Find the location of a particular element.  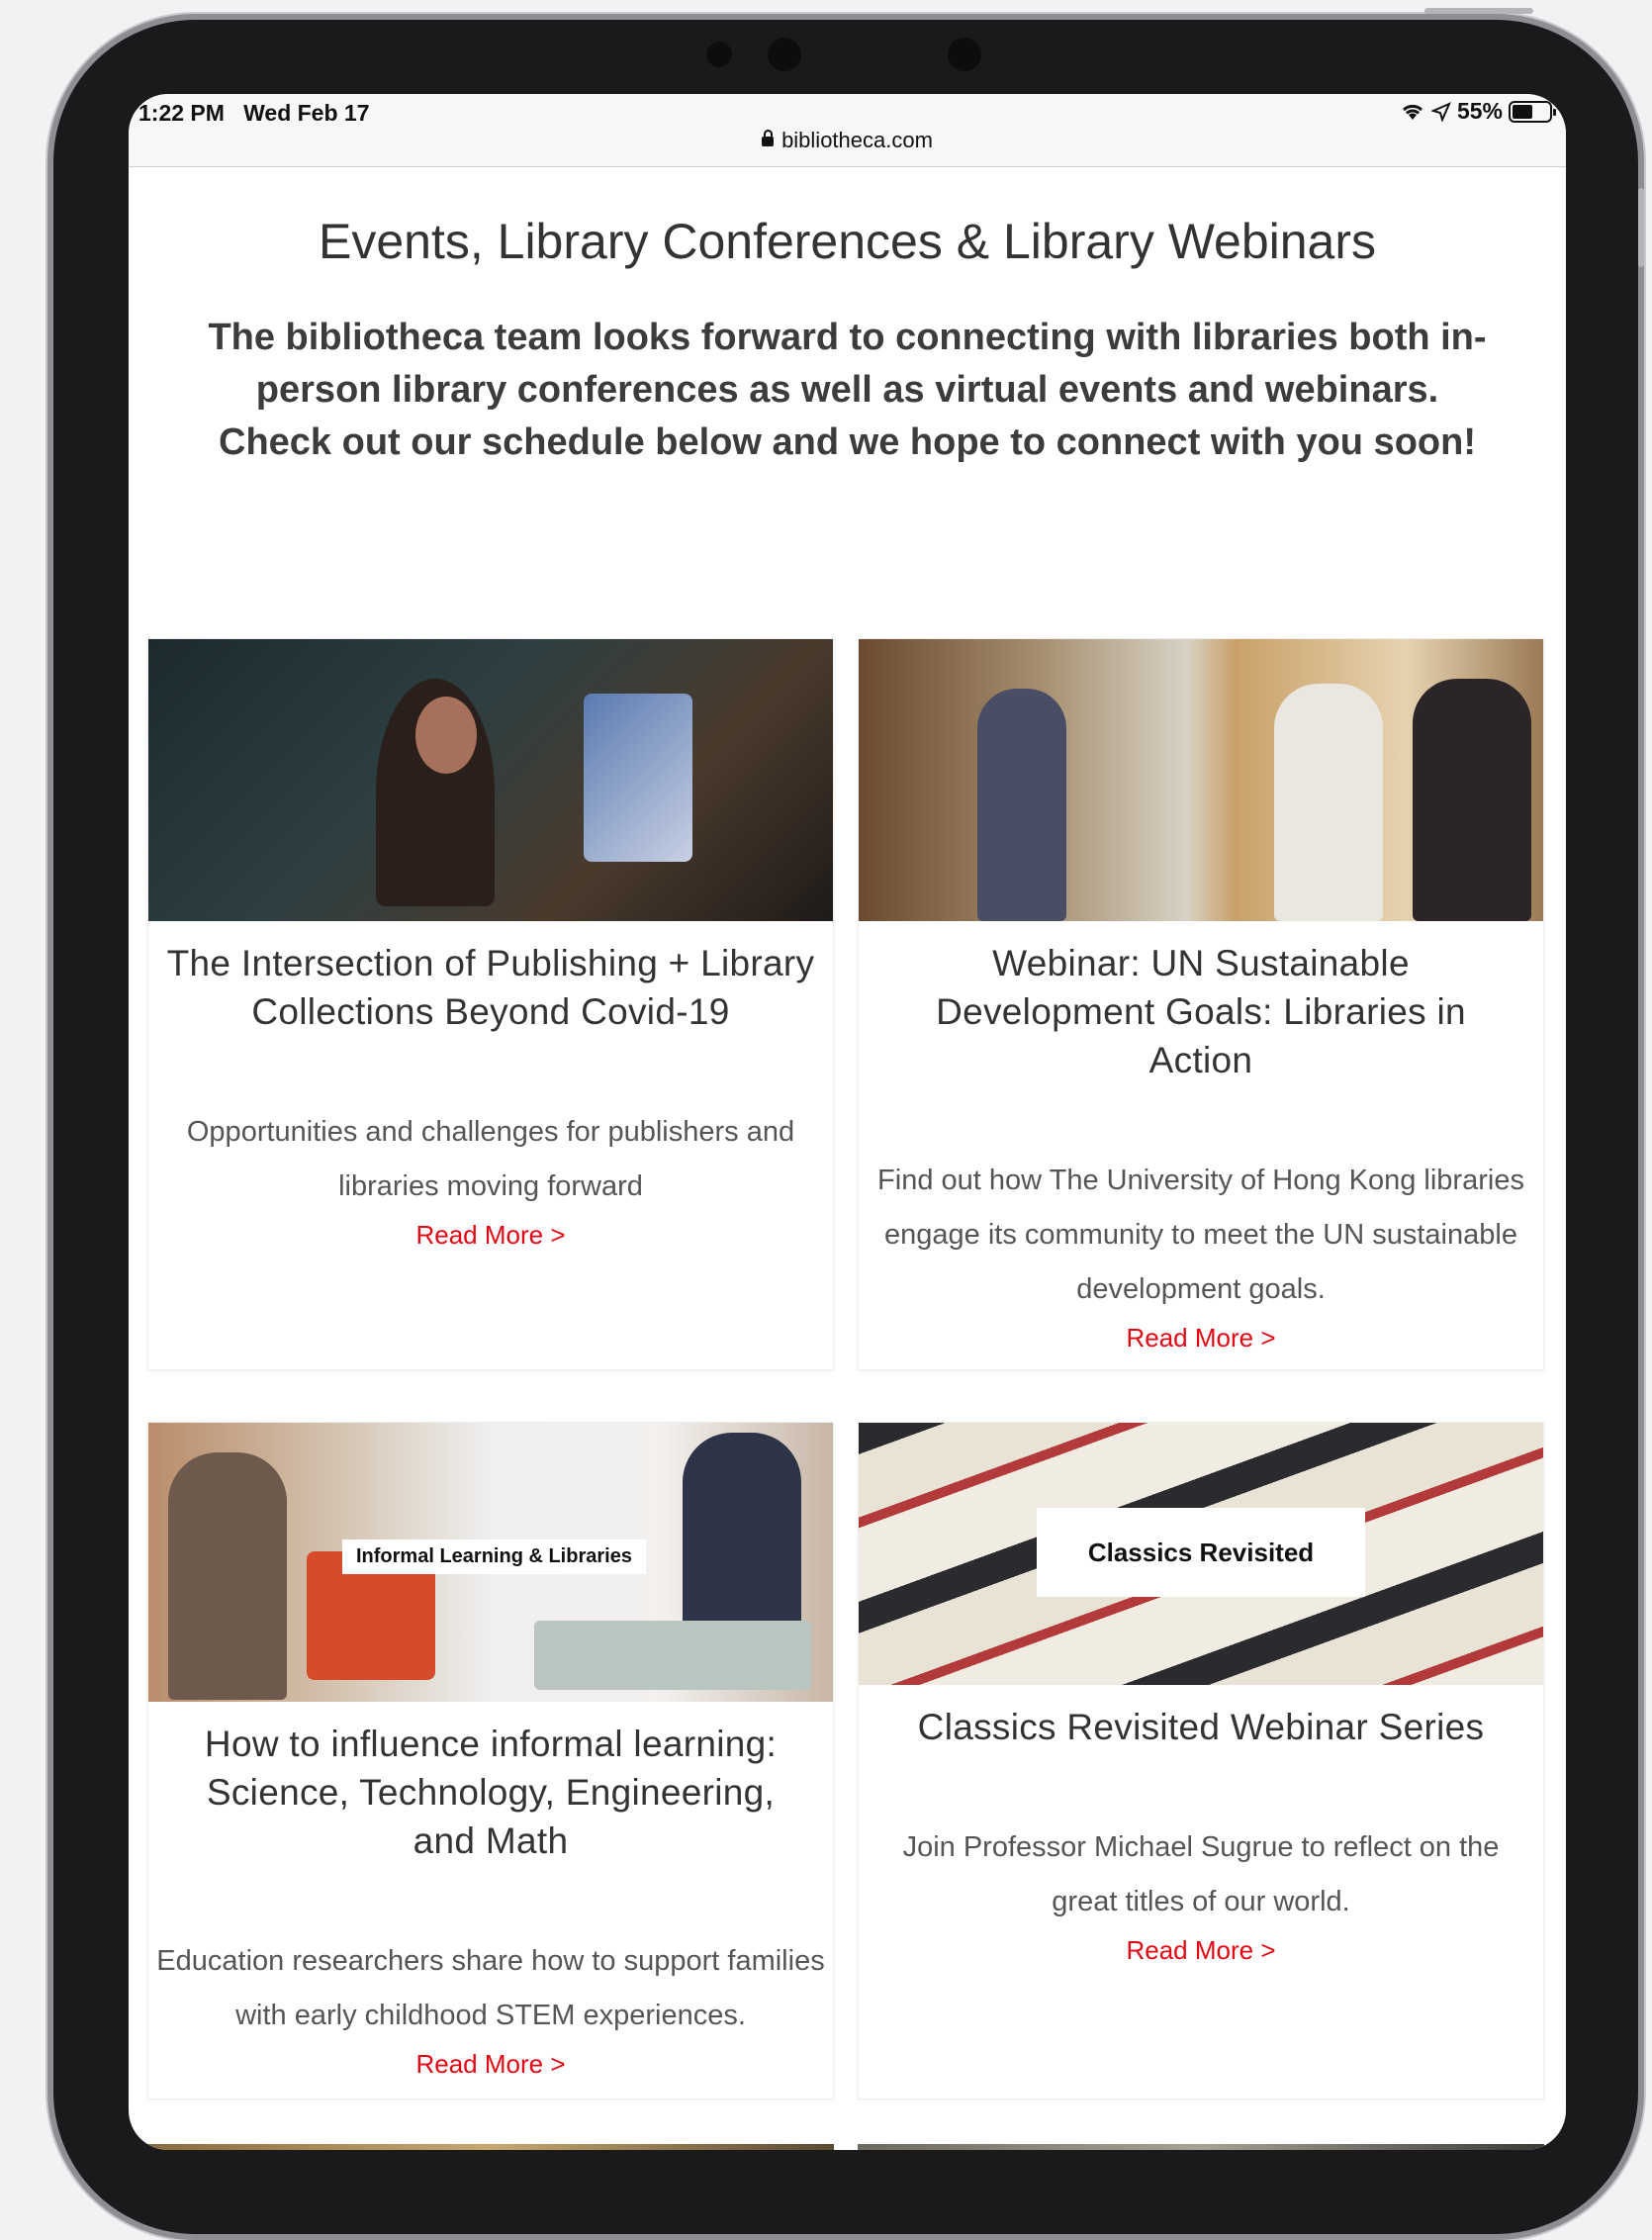

image-label: Classics Revisited is located at coordinates (1201, 1552).